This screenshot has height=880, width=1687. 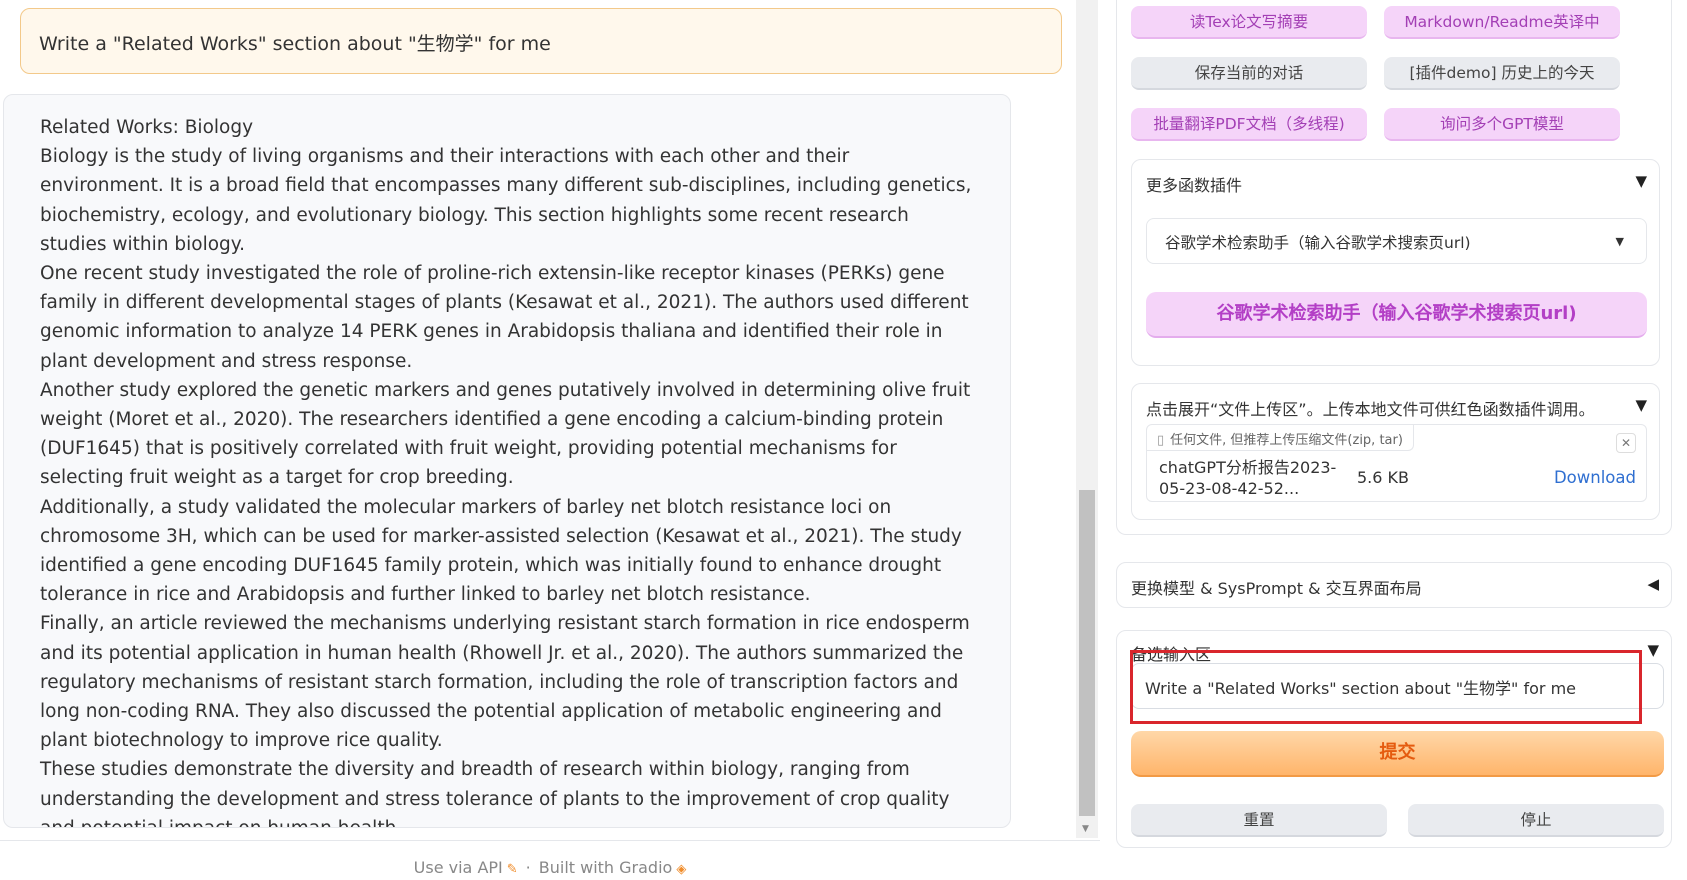 I want to click on scroll-down-icon: ▼, so click(x=1085, y=829).